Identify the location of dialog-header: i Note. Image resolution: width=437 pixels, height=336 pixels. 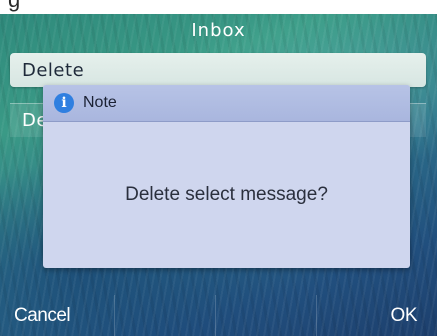
(226, 103).